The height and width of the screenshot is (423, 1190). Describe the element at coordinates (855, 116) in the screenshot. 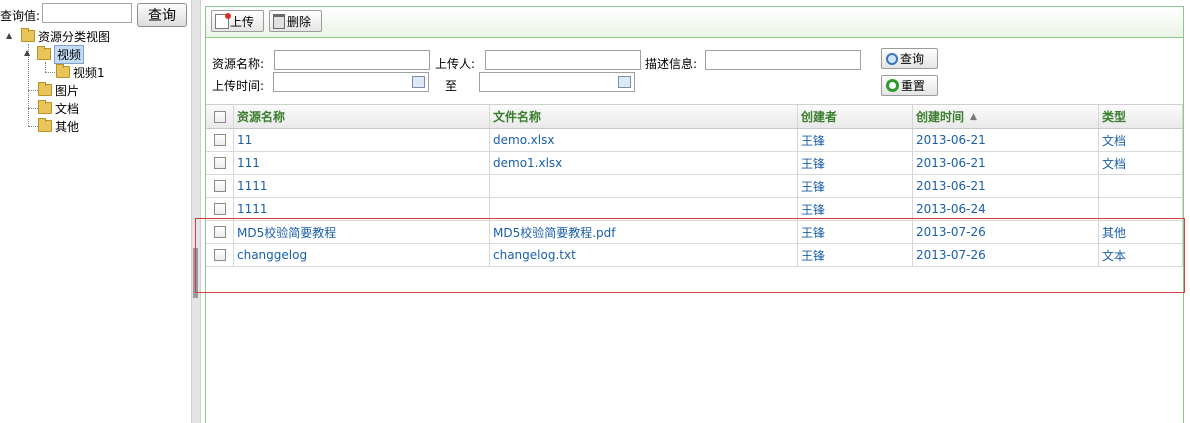

I see `column-header-creator: 创建者` at that location.